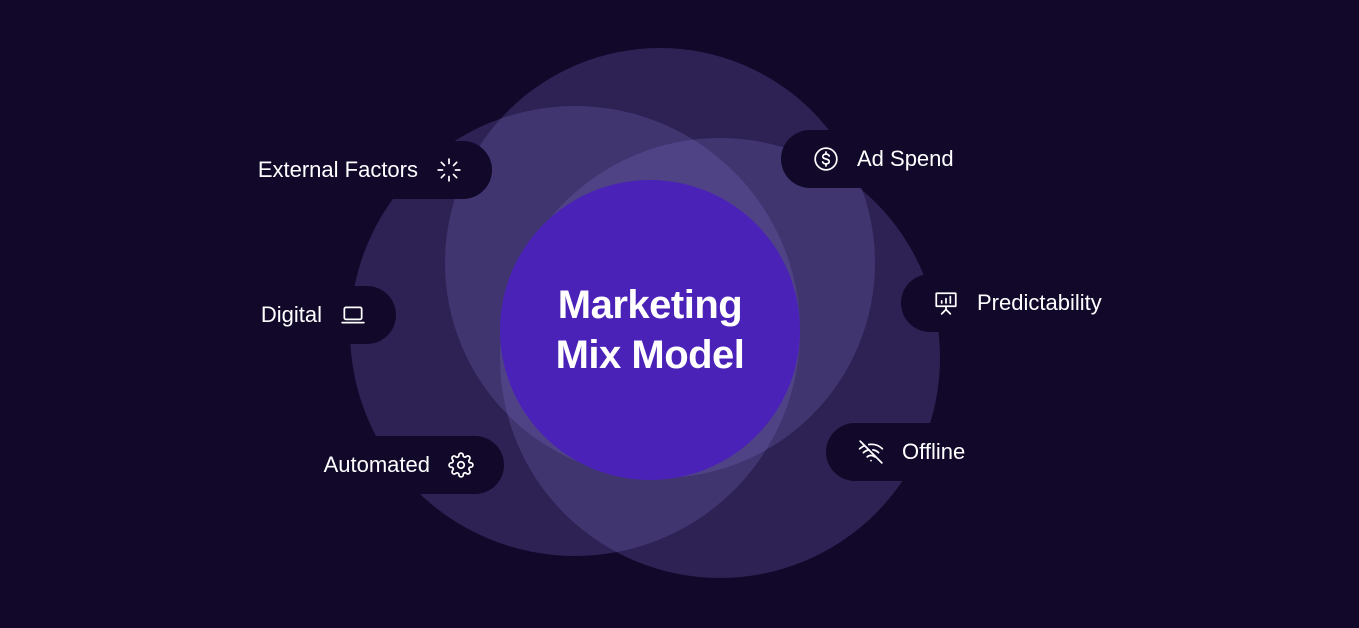 The height and width of the screenshot is (628, 1359). I want to click on factor-label: Digital, so click(291, 314).